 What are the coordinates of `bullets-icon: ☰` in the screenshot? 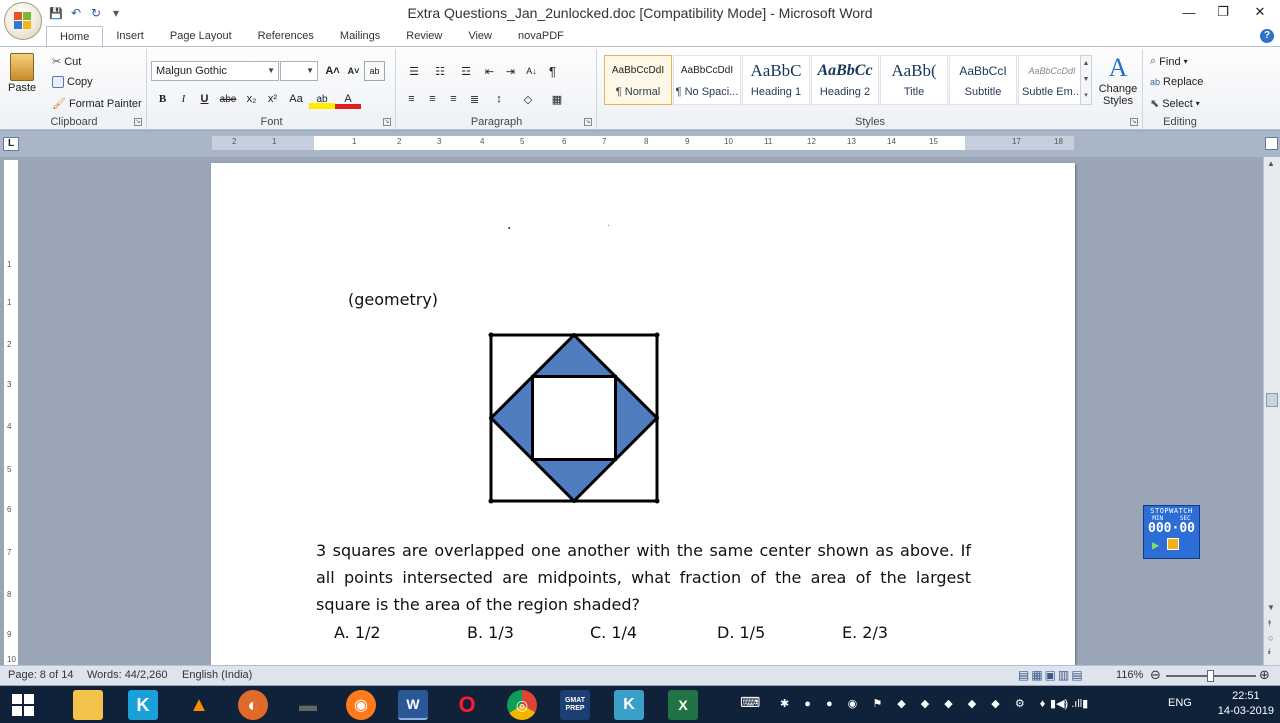 It's located at (414, 71).